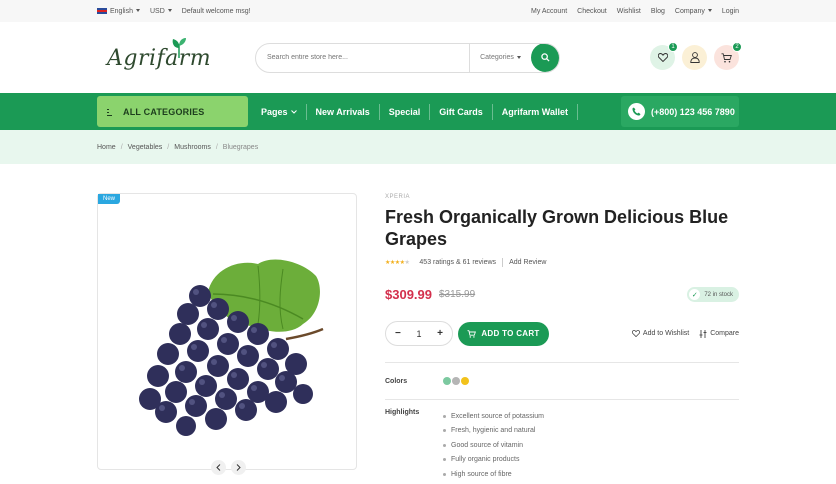 The height and width of the screenshot is (484, 836). I want to click on divider, so click(562, 399).